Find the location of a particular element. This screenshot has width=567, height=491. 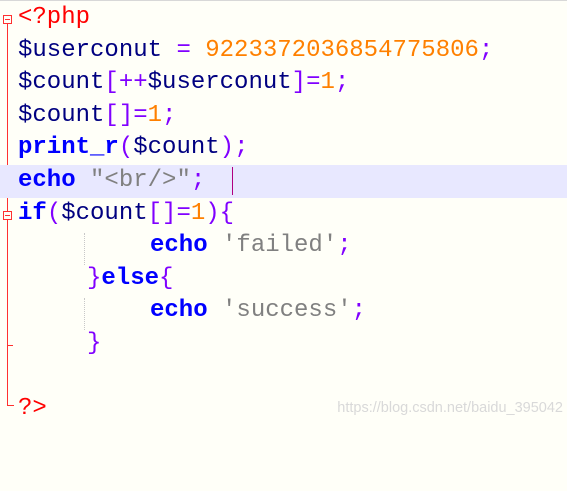

number-literal: 9223372036854775806 is located at coordinates (342, 50).